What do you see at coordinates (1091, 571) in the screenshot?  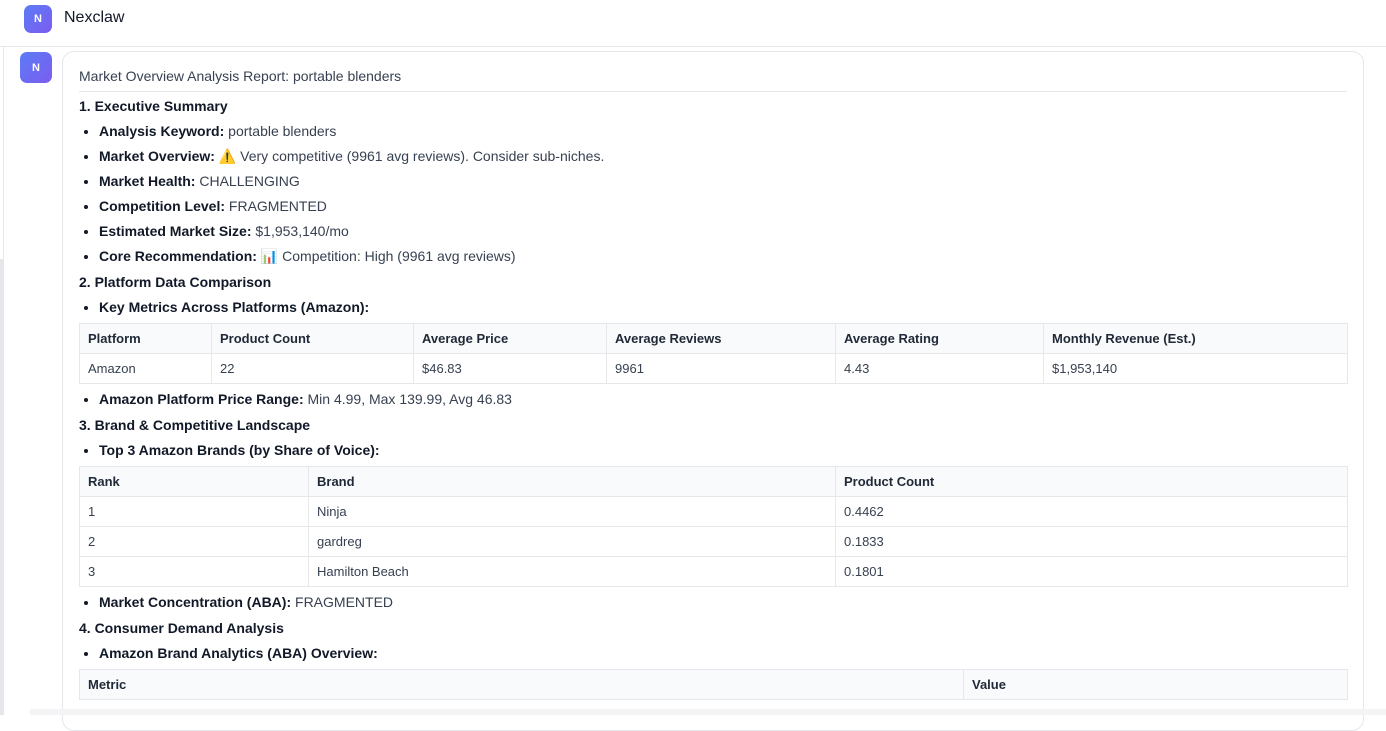 I see `table-cell: 0.1801` at bounding box center [1091, 571].